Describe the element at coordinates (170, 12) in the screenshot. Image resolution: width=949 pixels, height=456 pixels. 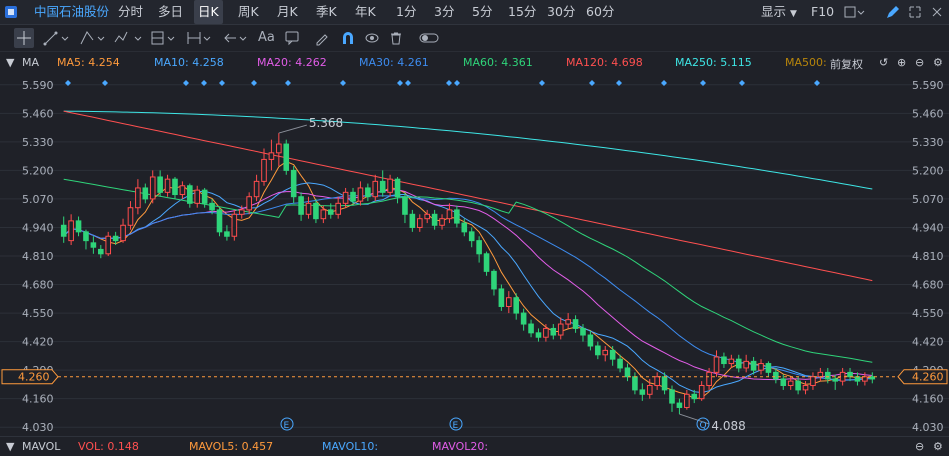
I see `tab-multiday: 多日` at that location.